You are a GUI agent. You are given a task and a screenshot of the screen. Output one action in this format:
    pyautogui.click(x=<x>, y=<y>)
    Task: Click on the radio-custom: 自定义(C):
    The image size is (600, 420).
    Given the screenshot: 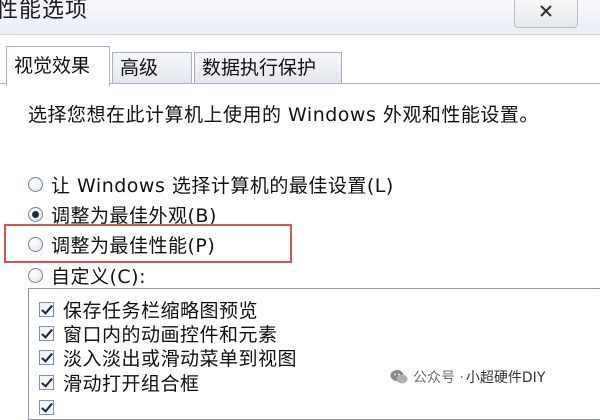 What is the action you would take?
    pyautogui.click(x=87, y=275)
    